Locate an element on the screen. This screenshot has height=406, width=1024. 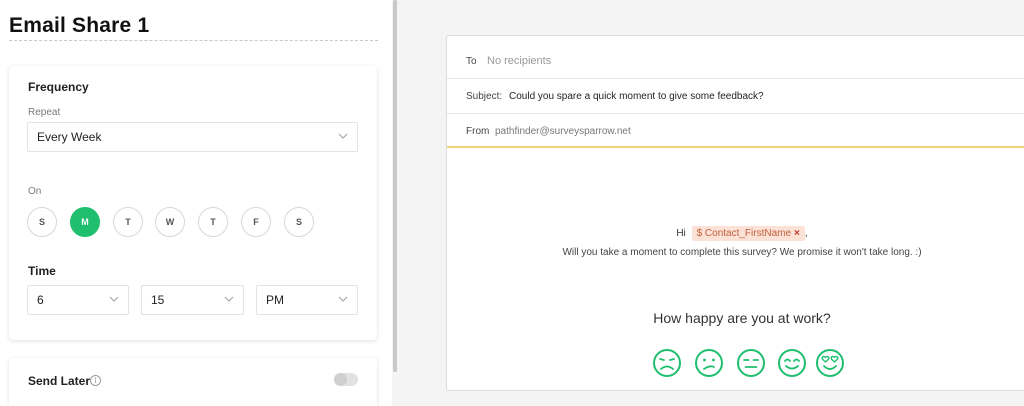
send-later-label: Send Later is located at coordinates (59, 381).